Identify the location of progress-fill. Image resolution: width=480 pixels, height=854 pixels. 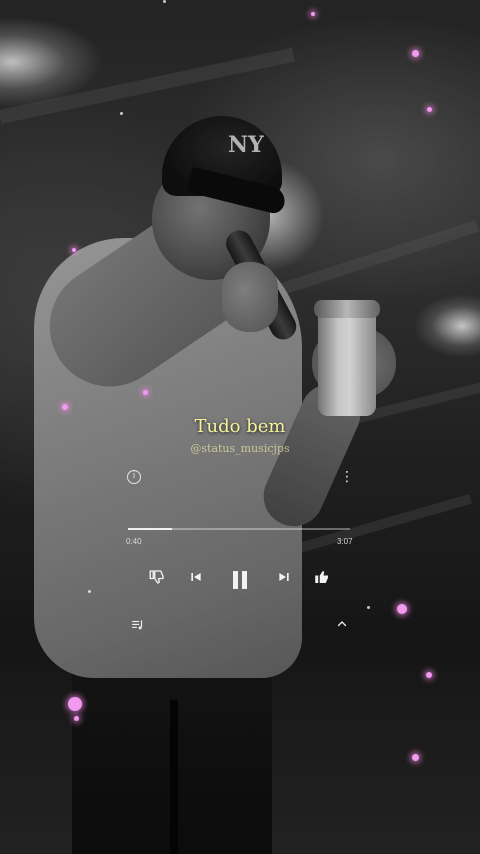
(150, 529).